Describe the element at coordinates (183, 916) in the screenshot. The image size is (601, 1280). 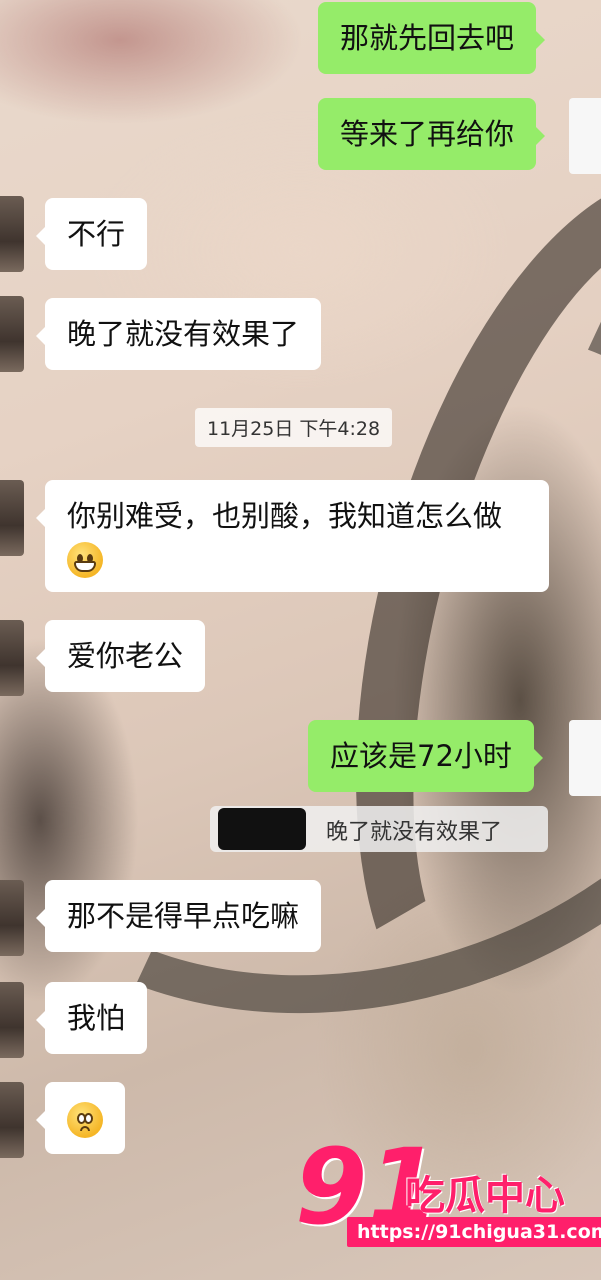
I see `message-text: 那不是得早点吃嘛` at that location.